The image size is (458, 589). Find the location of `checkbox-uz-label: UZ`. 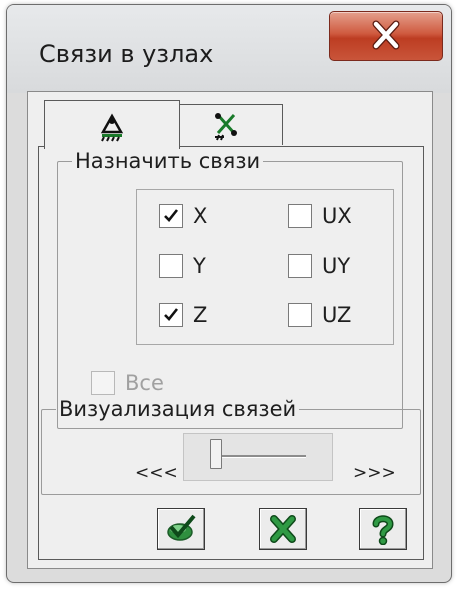

checkbox-uz-label: UZ is located at coordinates (337, 315).